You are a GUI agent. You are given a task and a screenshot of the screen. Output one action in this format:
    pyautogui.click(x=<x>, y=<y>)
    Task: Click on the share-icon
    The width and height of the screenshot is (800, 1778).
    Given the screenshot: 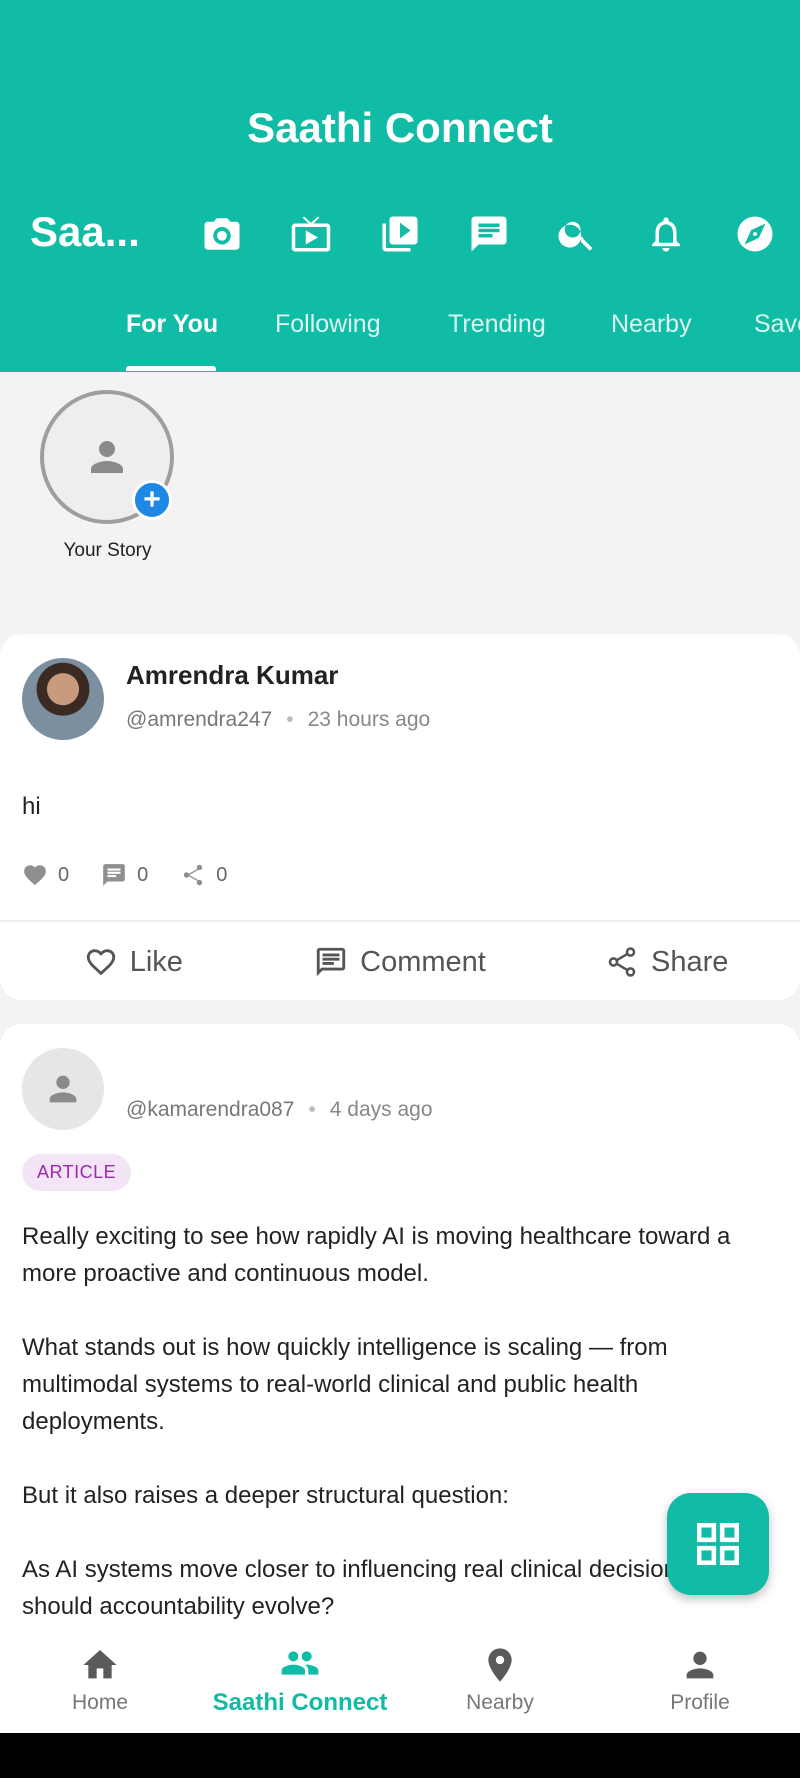 What is the action you would take?
    pyautogui.click(x=193, y=875)
    